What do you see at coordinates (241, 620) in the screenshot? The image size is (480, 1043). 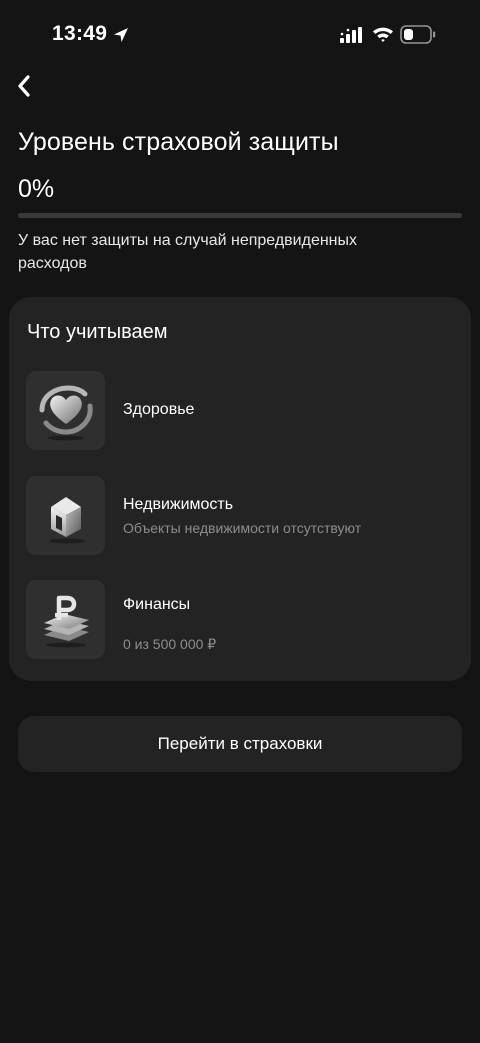 I see `factor-item-finance: Финансы 0 из 500 000 ₽` at bounding box center [241, 620].